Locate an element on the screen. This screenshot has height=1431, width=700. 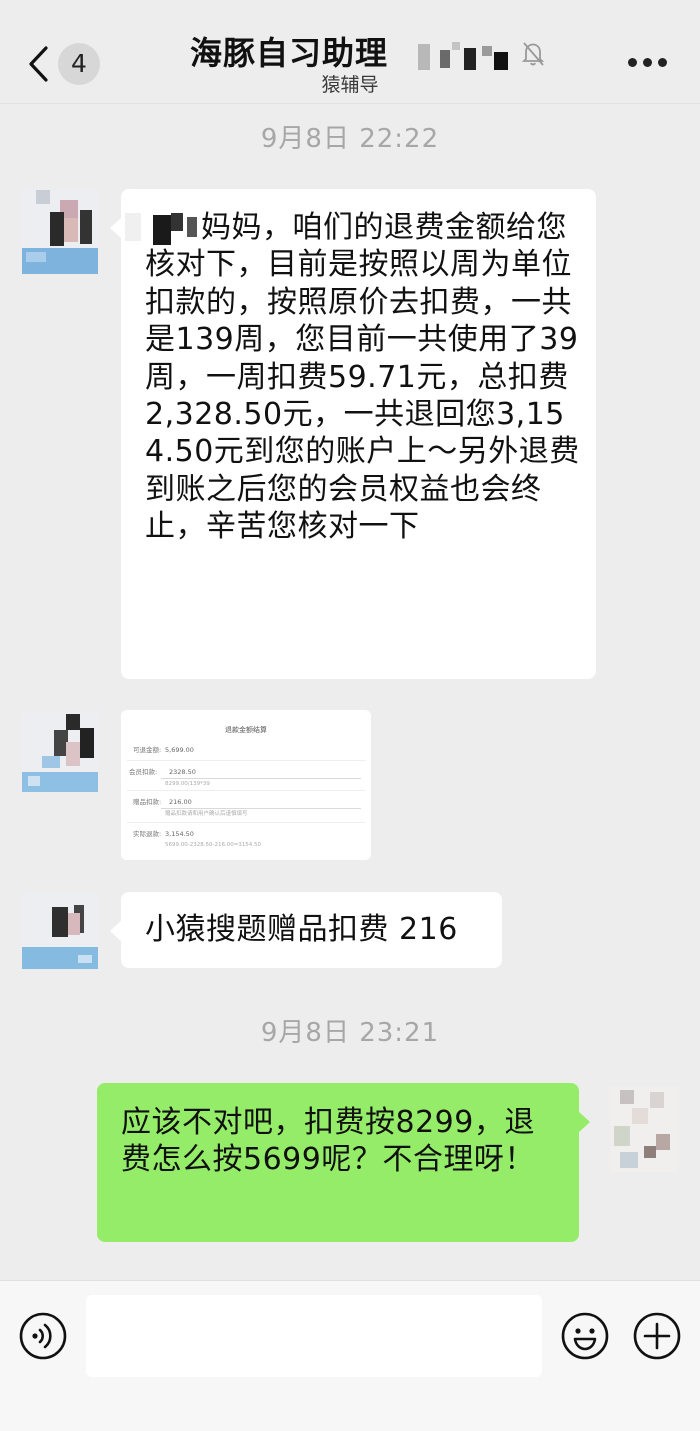
card-note: 赠品扣款请和用户确认后谨慎填写 is located at coordinates (206, 814).